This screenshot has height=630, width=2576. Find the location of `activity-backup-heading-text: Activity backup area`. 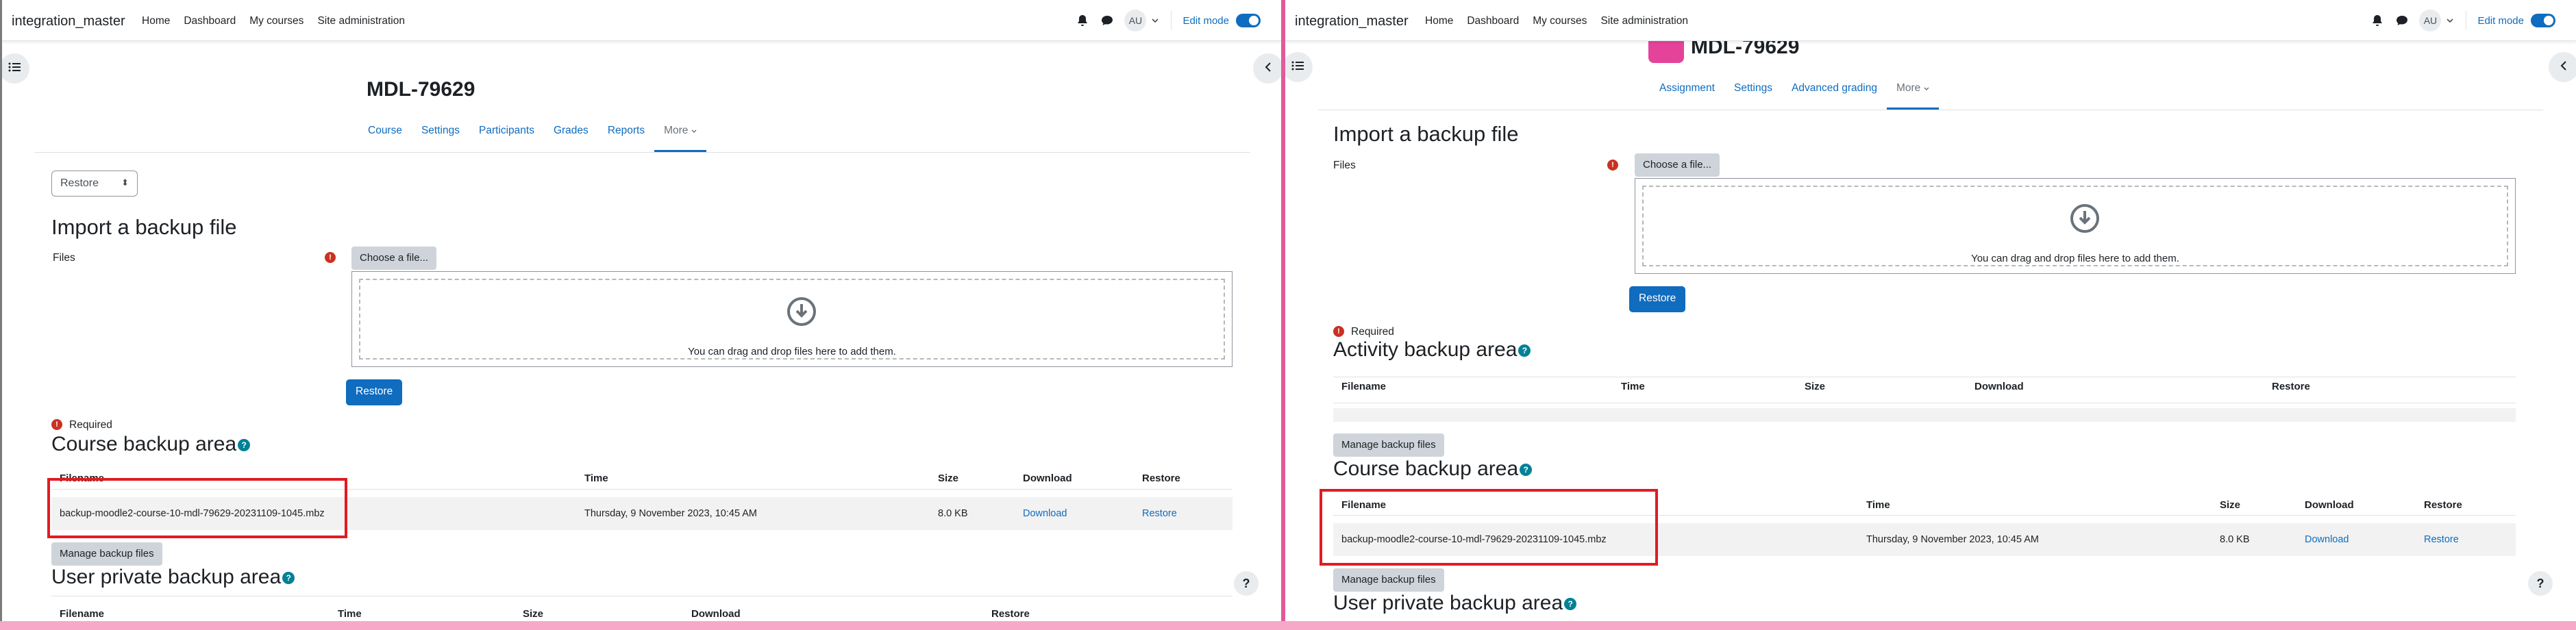

activity-backup-heading-text: Activity backup area is located at coordinates (1425, 349).